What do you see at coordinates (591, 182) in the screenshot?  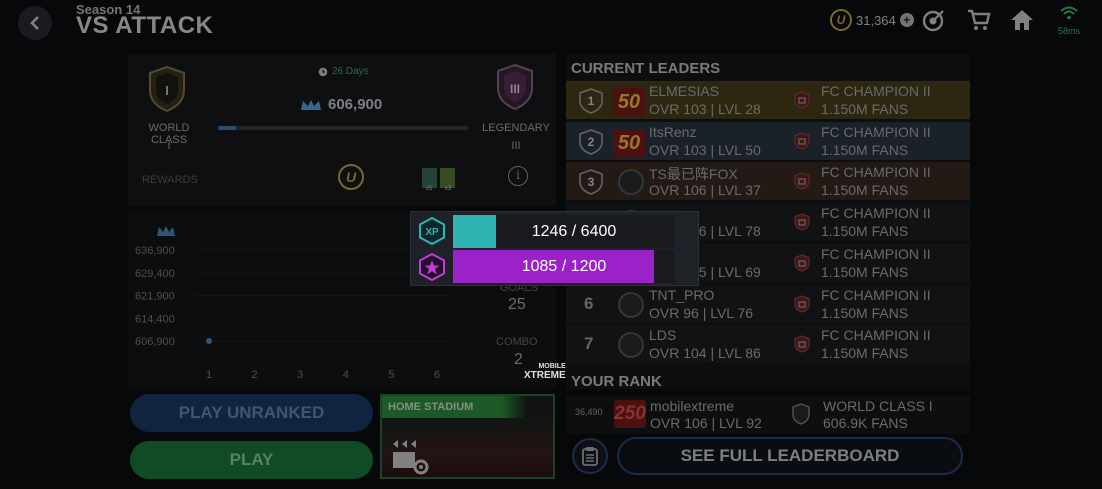 I see `rank-number: 3` at bounding box center [591, 182].